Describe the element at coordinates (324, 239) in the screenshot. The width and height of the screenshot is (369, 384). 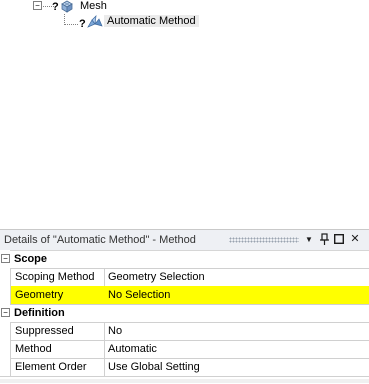
I see `pin-icon` at that location.